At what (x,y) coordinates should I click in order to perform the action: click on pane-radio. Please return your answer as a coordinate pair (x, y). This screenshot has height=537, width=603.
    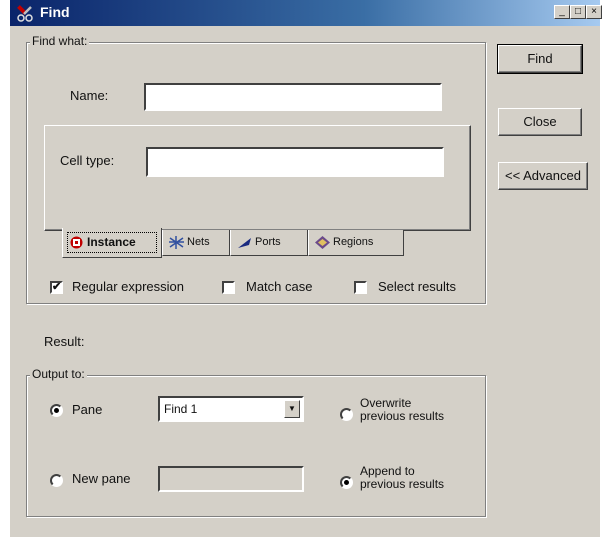
    Looking at the image, I should click on (56, 410).